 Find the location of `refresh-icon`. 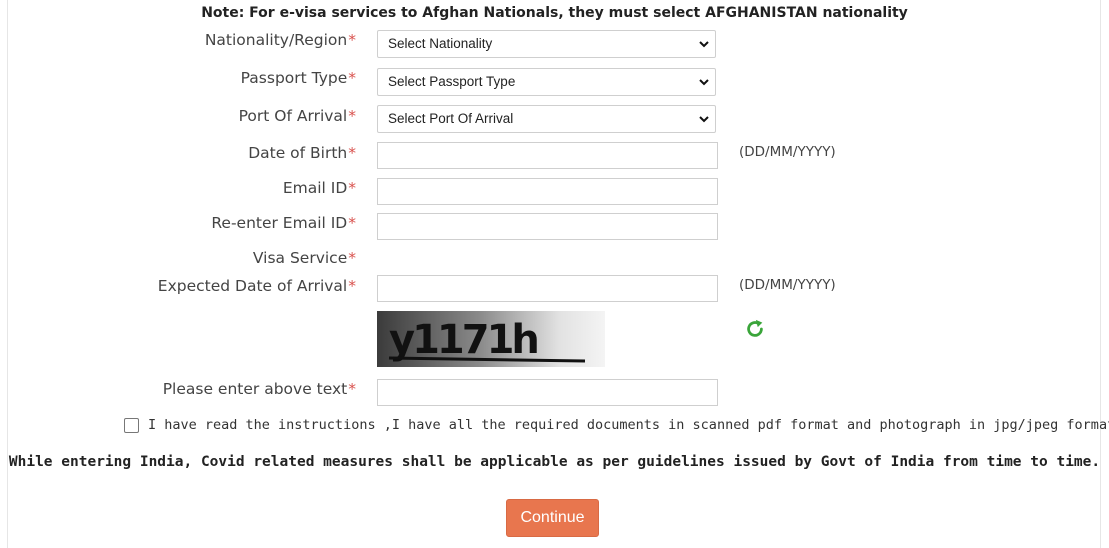

refresh-icon is located at coordinates (755, 329).